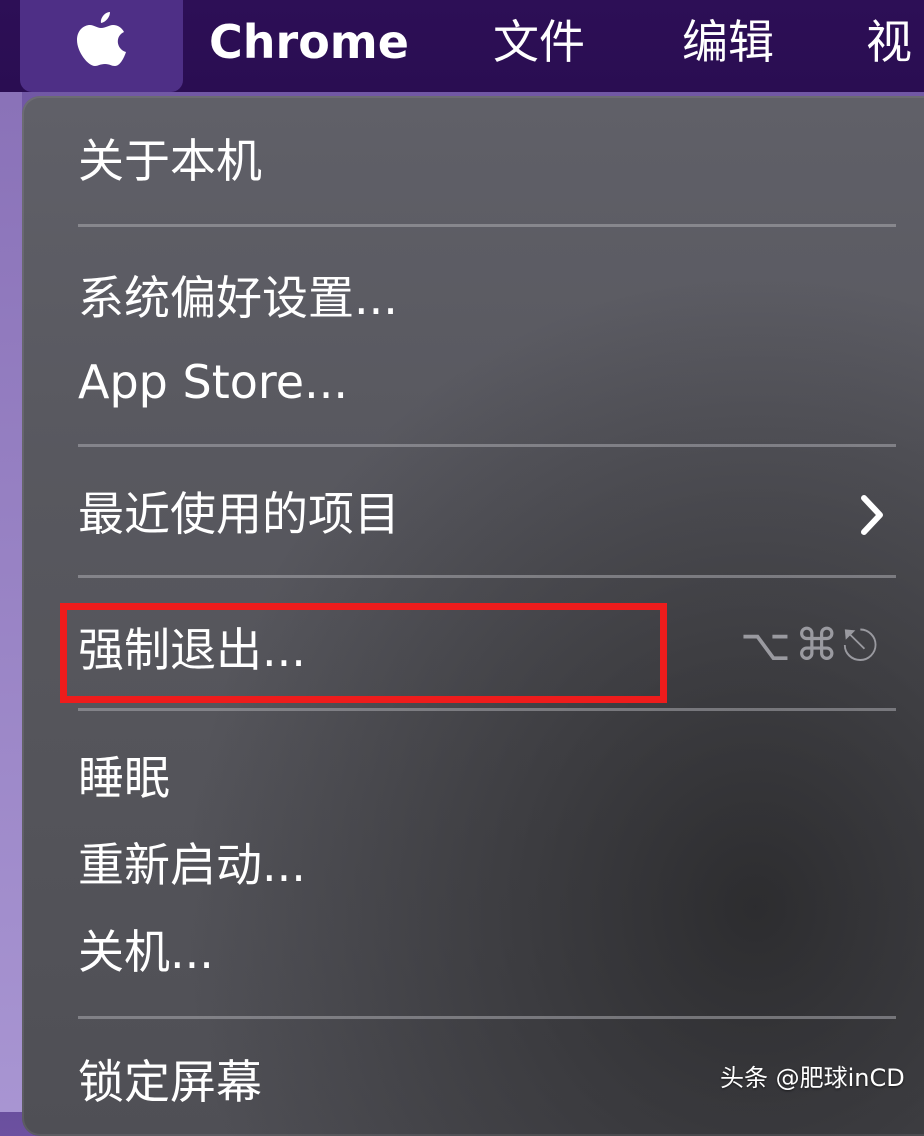  I want to click on chevron-right-icon, so click(872, 515).